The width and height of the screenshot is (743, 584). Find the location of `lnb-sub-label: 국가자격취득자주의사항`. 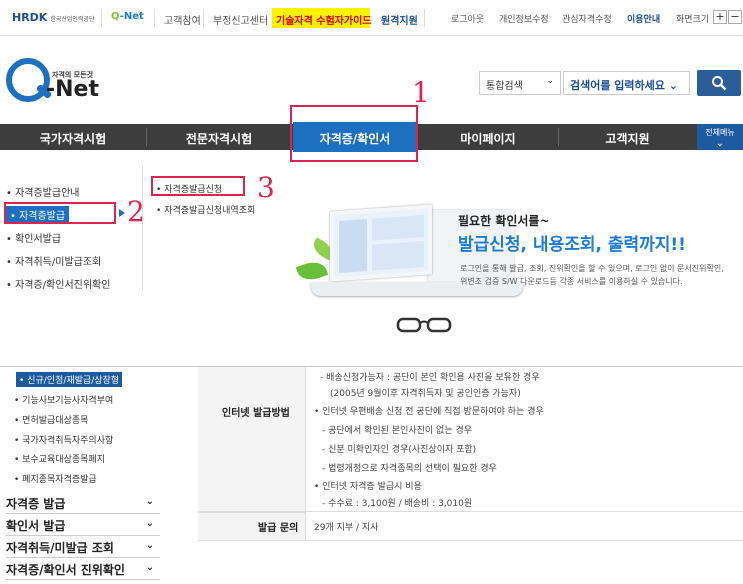

lnb-sub-label: 국가자격취득자주의사항 is located at coordinates (68, 441).